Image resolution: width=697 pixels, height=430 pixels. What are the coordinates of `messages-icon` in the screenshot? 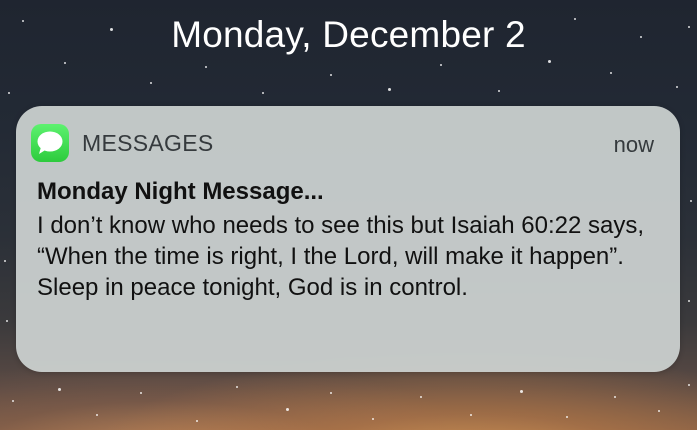 It's located at (50, 143).